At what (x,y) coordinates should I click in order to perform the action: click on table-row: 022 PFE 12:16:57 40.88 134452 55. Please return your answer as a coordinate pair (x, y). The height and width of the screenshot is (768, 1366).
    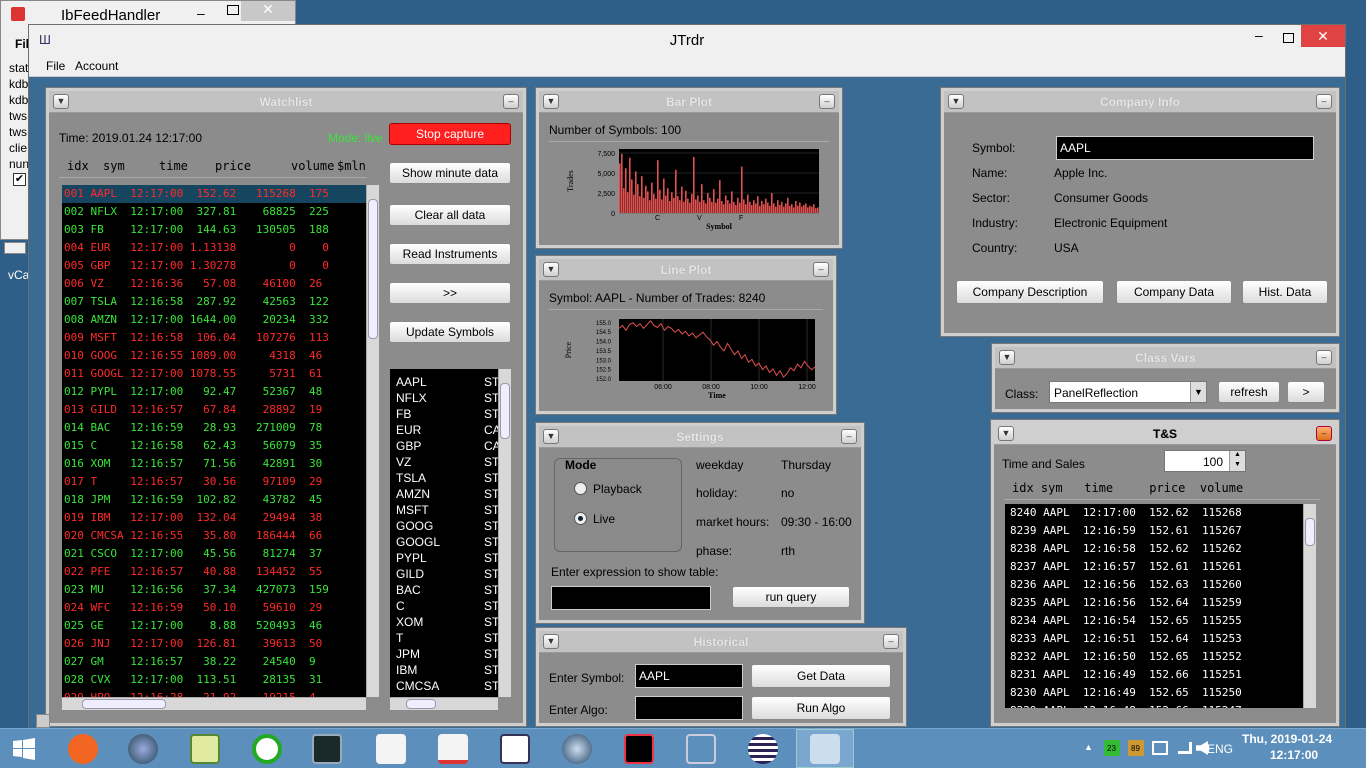
    Looking at the image, I should click on (214, 572).